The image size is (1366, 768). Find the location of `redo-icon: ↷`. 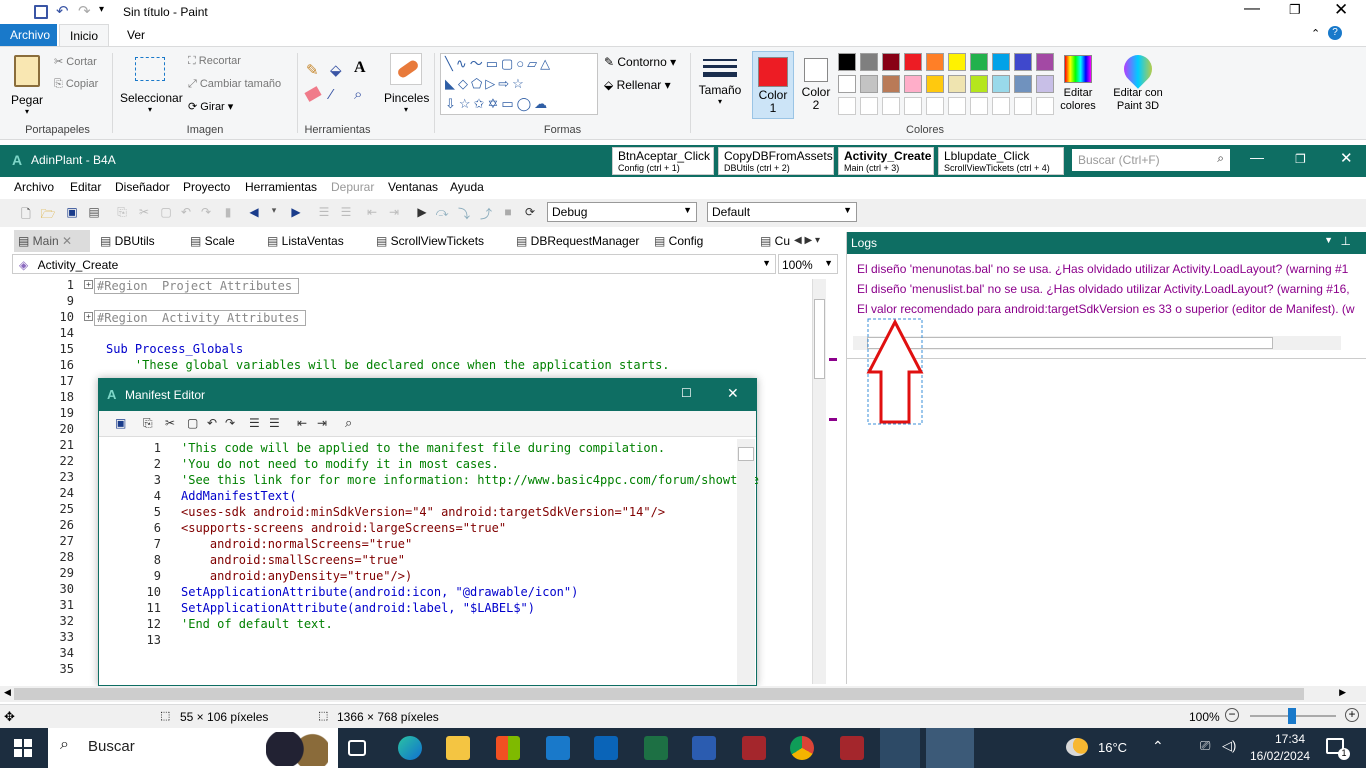

redo-icon: ↷ is located at coordinates (206, 213).